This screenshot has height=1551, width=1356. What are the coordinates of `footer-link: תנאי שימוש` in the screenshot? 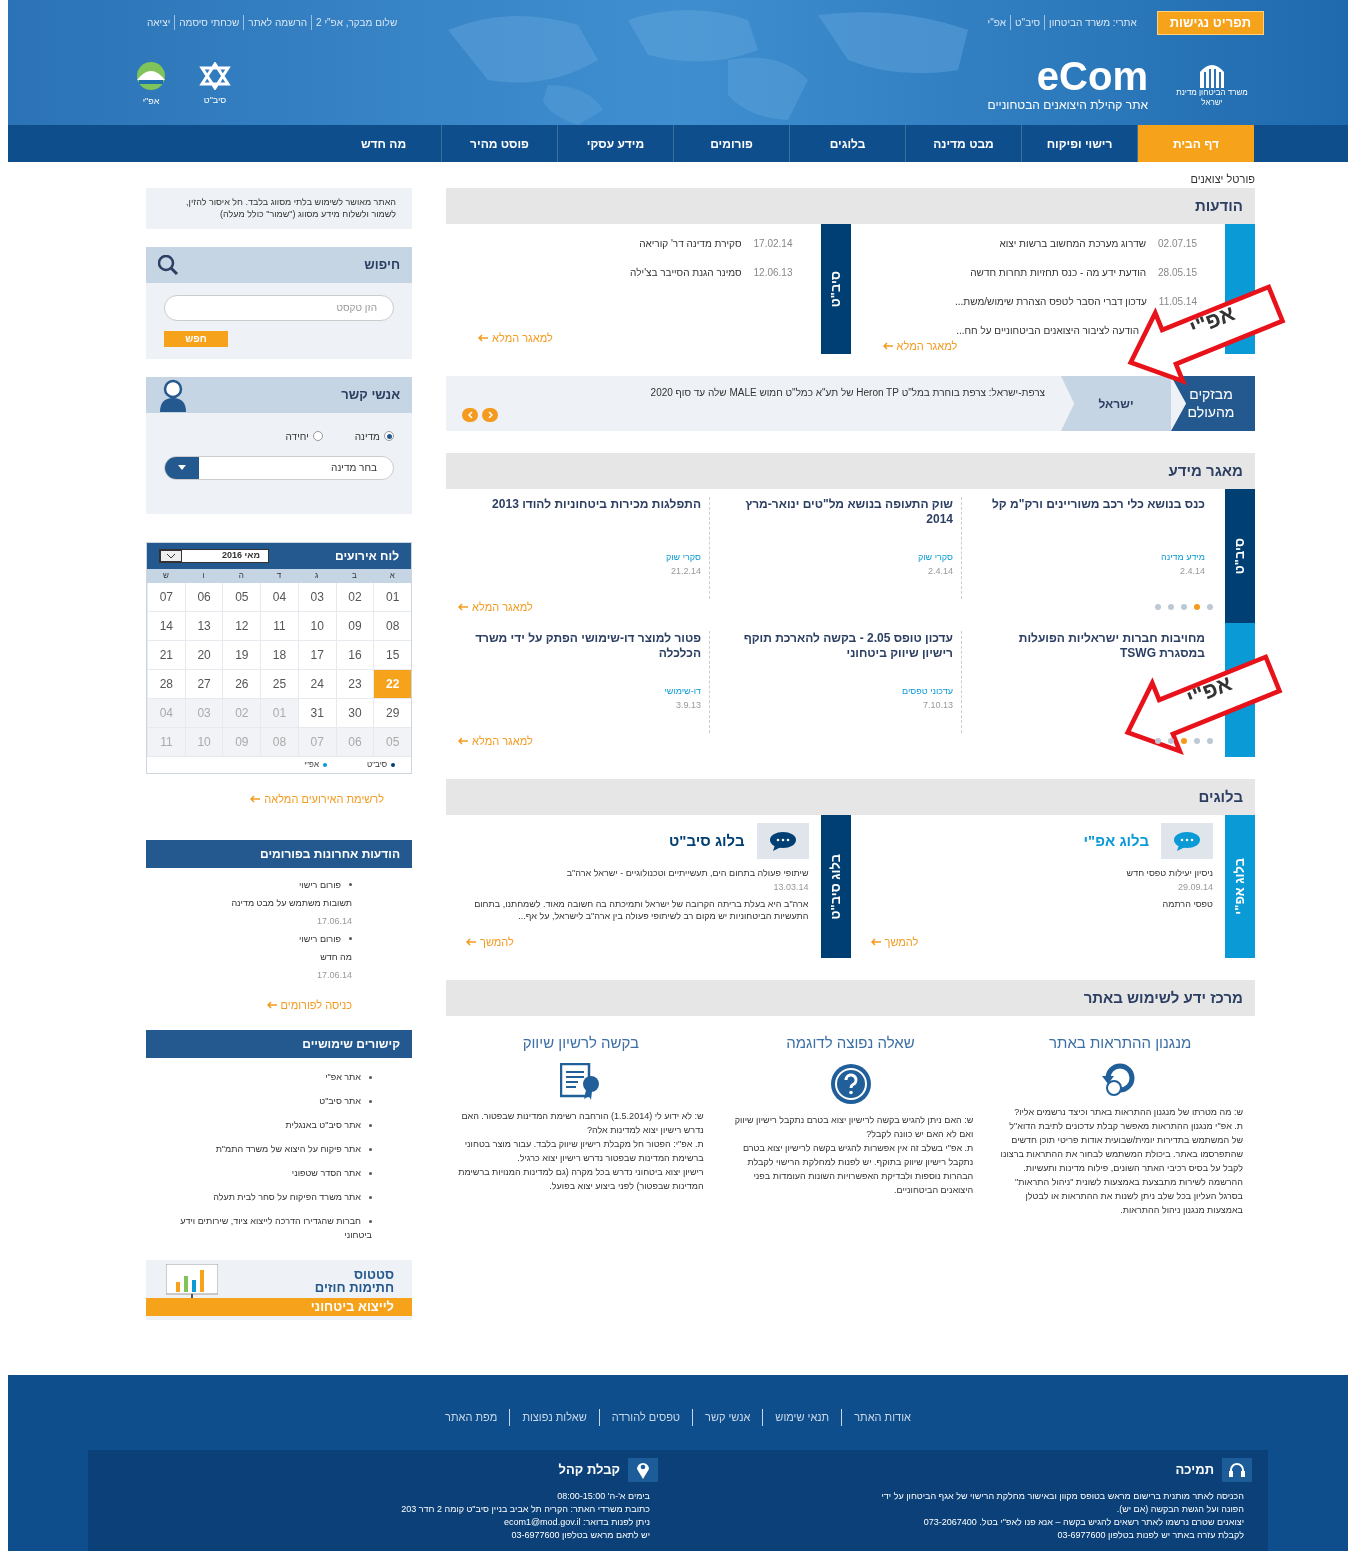 It's located at (803, 1417).